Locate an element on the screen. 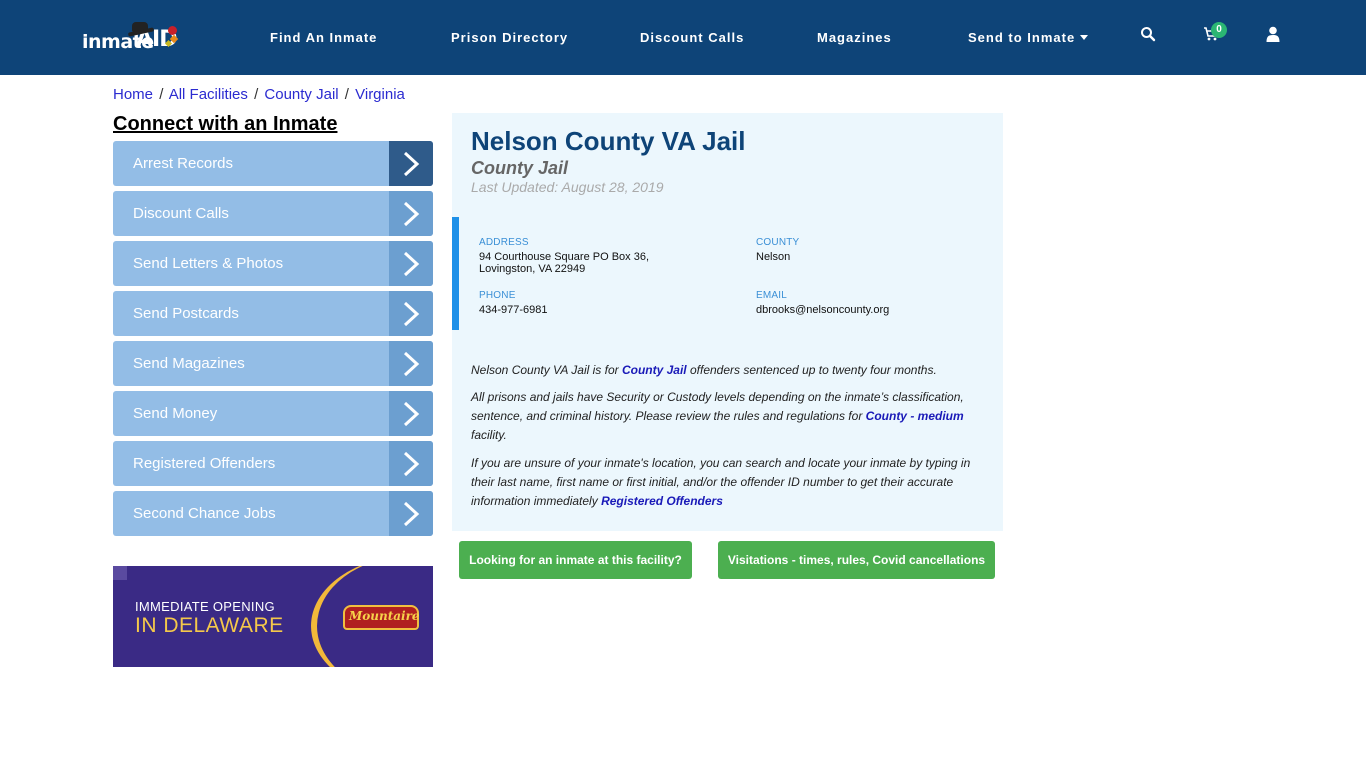 This screenshot has width=1366, height=768. sidebar-item-label: Send Magazines is located at coordinates (189, 363).